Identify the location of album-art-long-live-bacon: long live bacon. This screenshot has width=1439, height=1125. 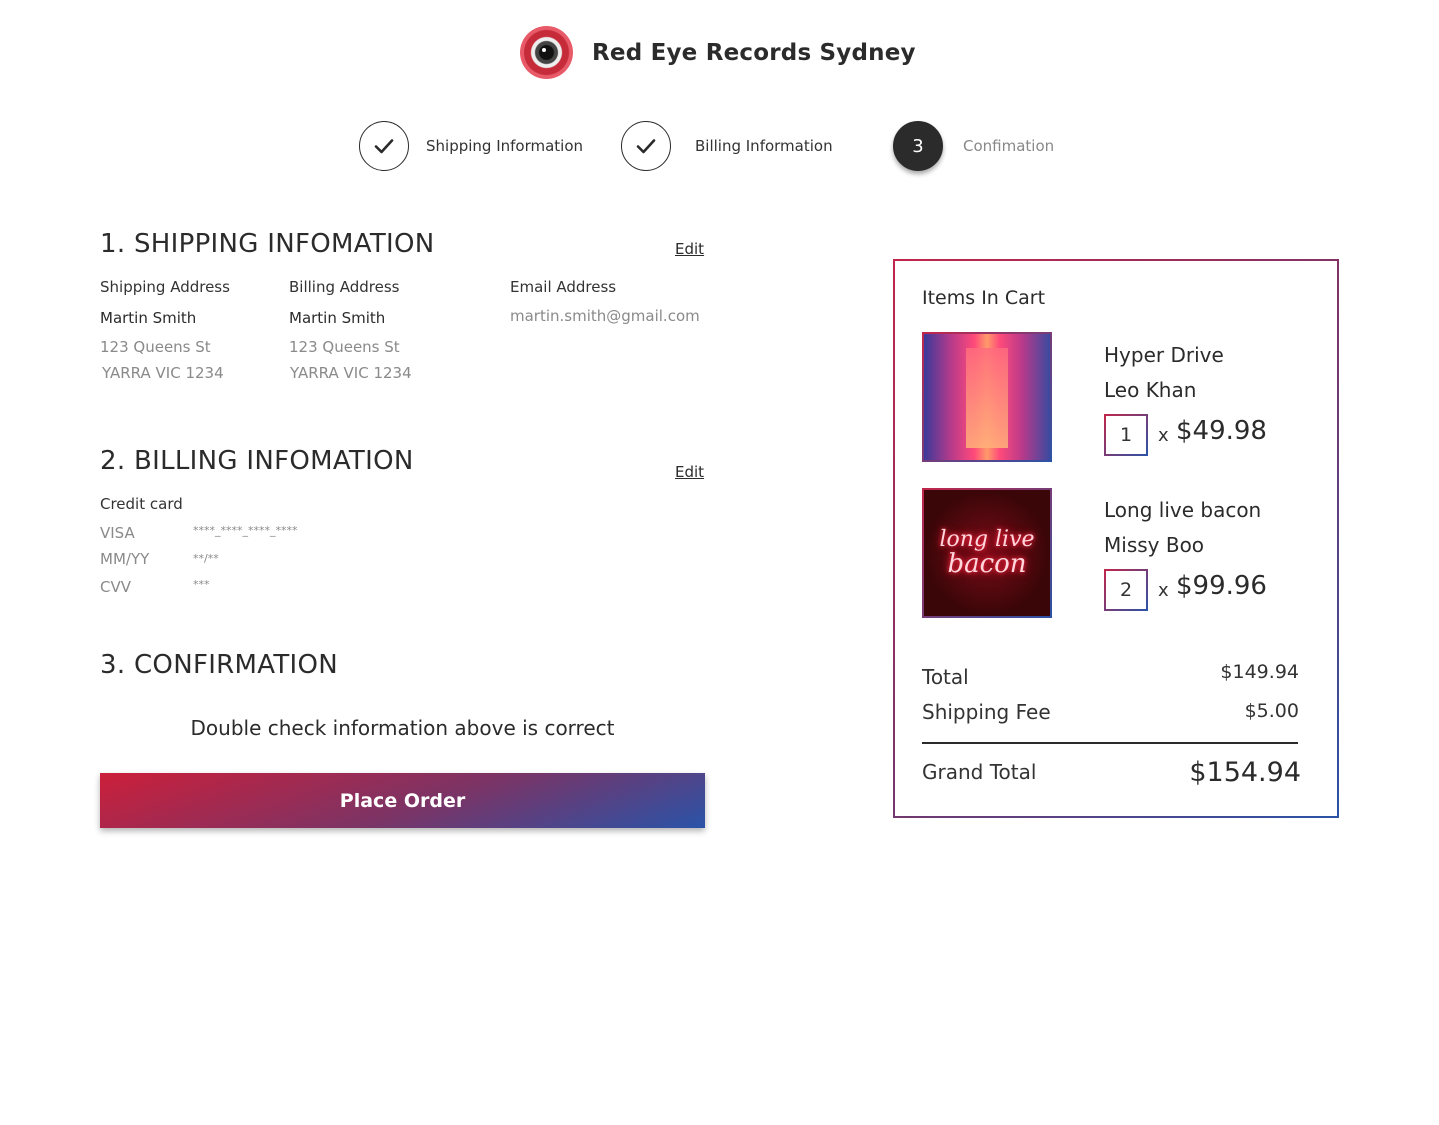
(987, 553).